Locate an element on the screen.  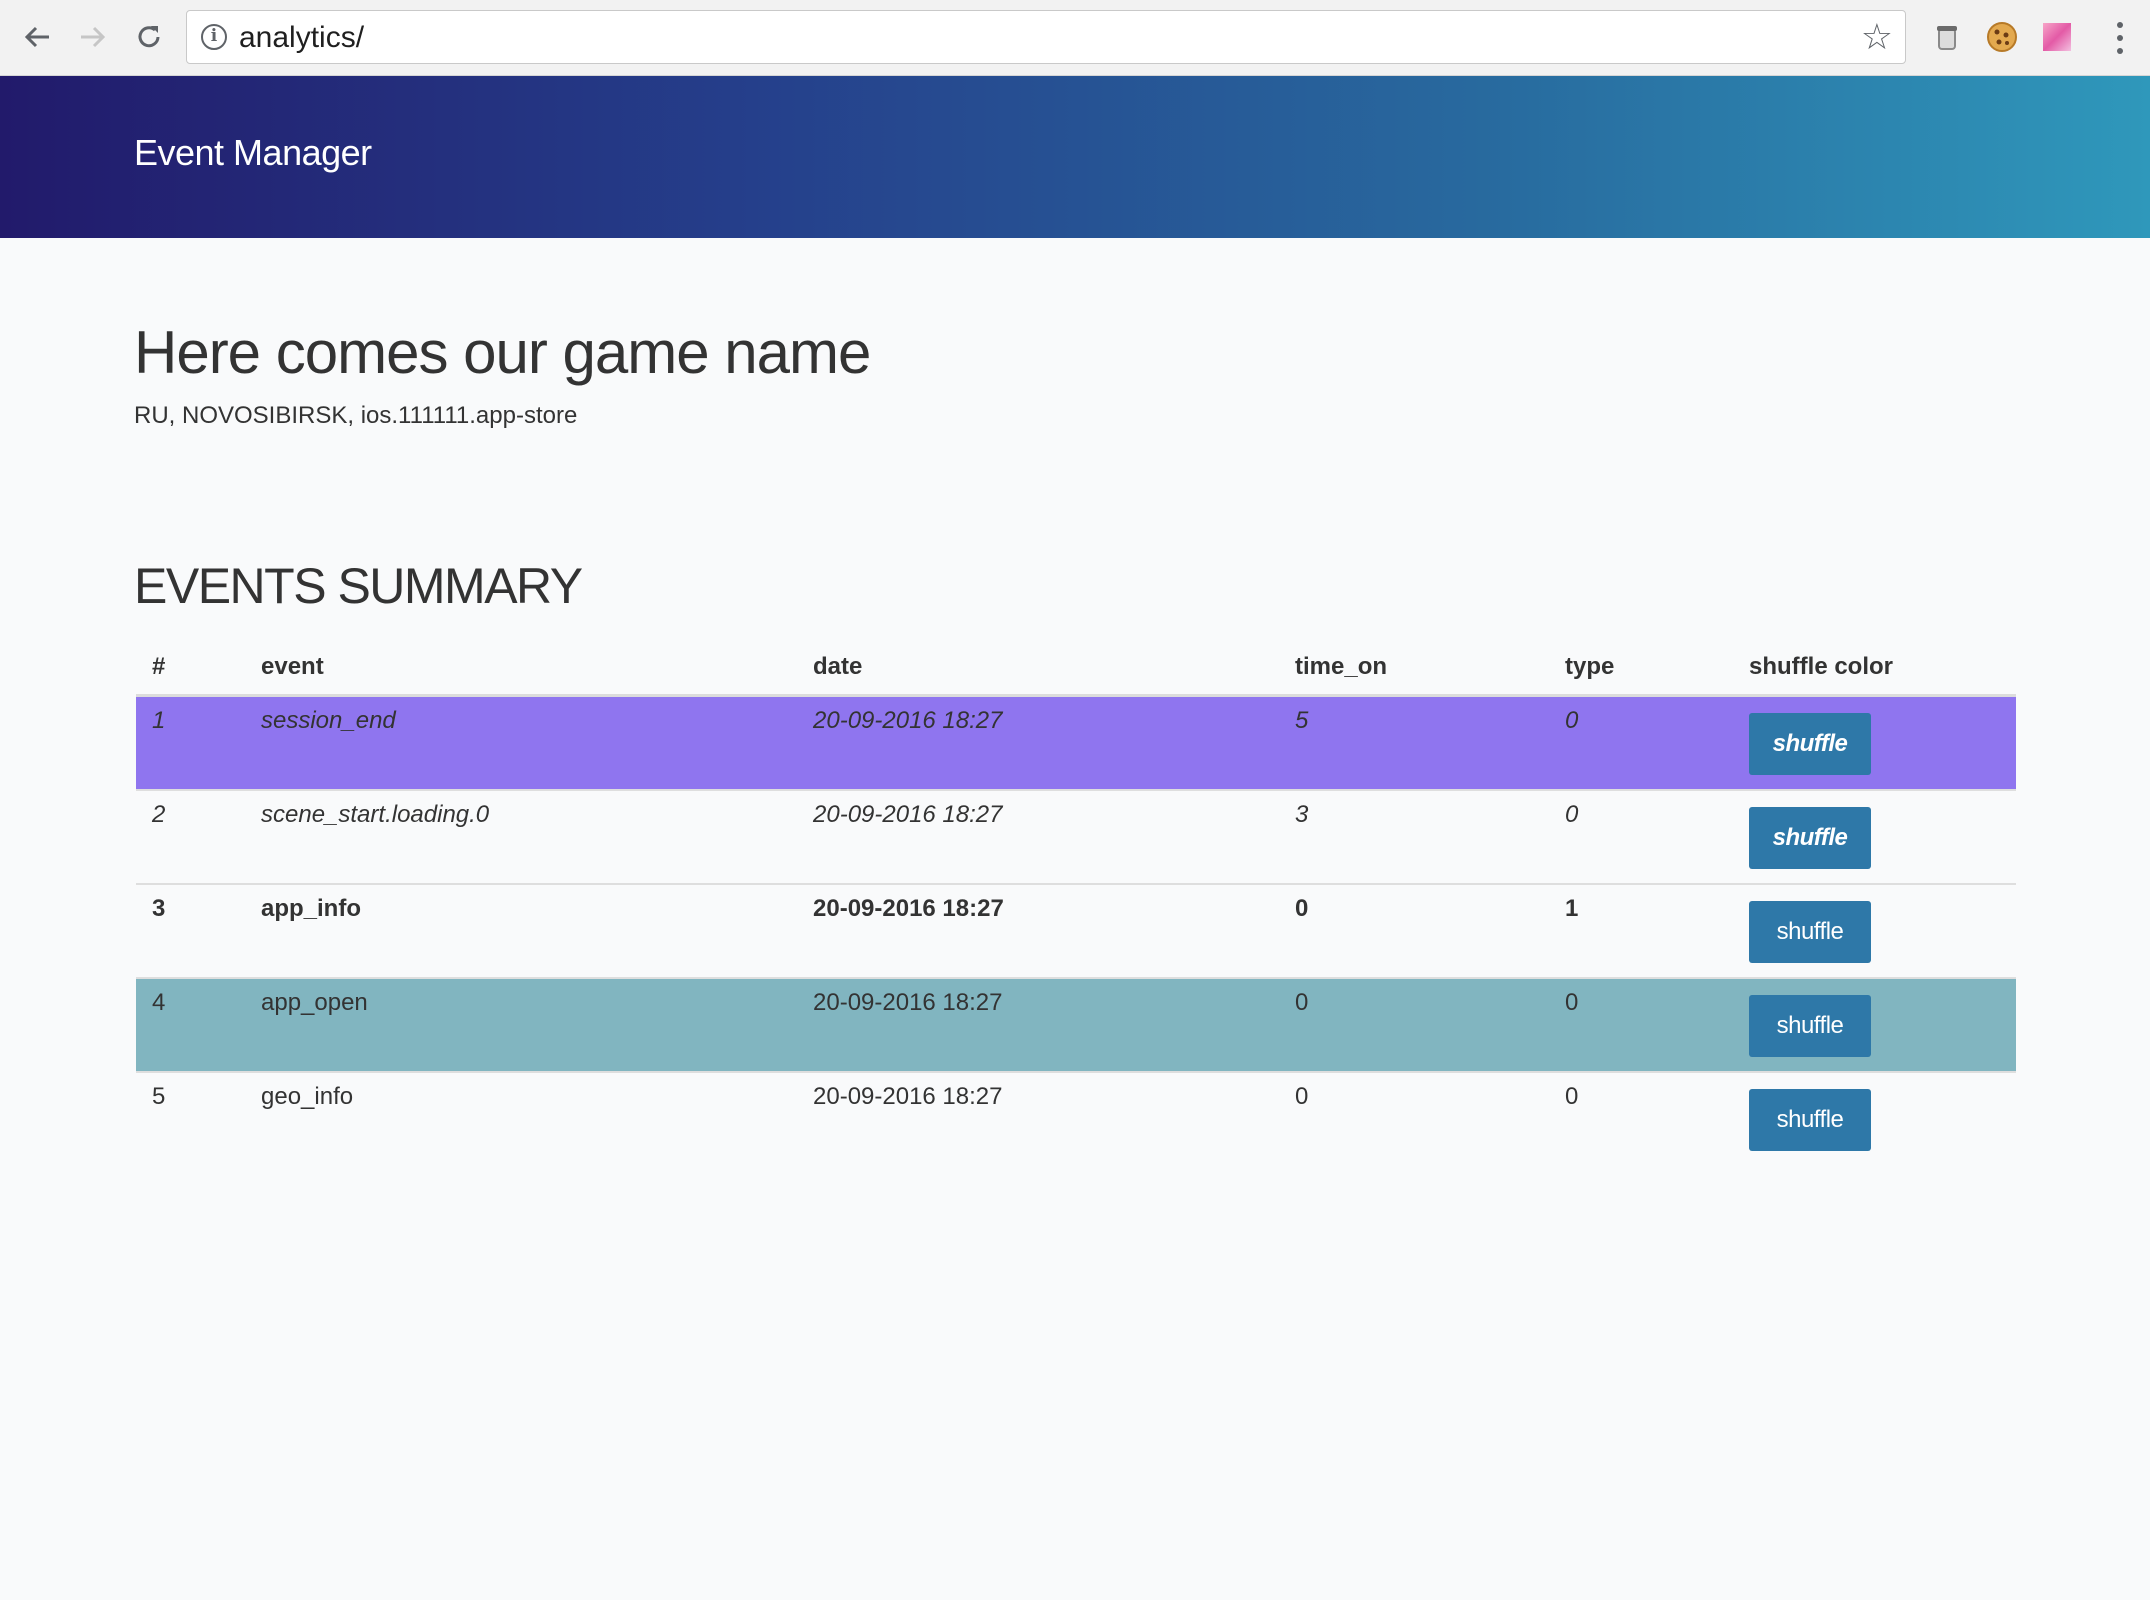
column-header-type: type is located at coordinates (1641, 668).